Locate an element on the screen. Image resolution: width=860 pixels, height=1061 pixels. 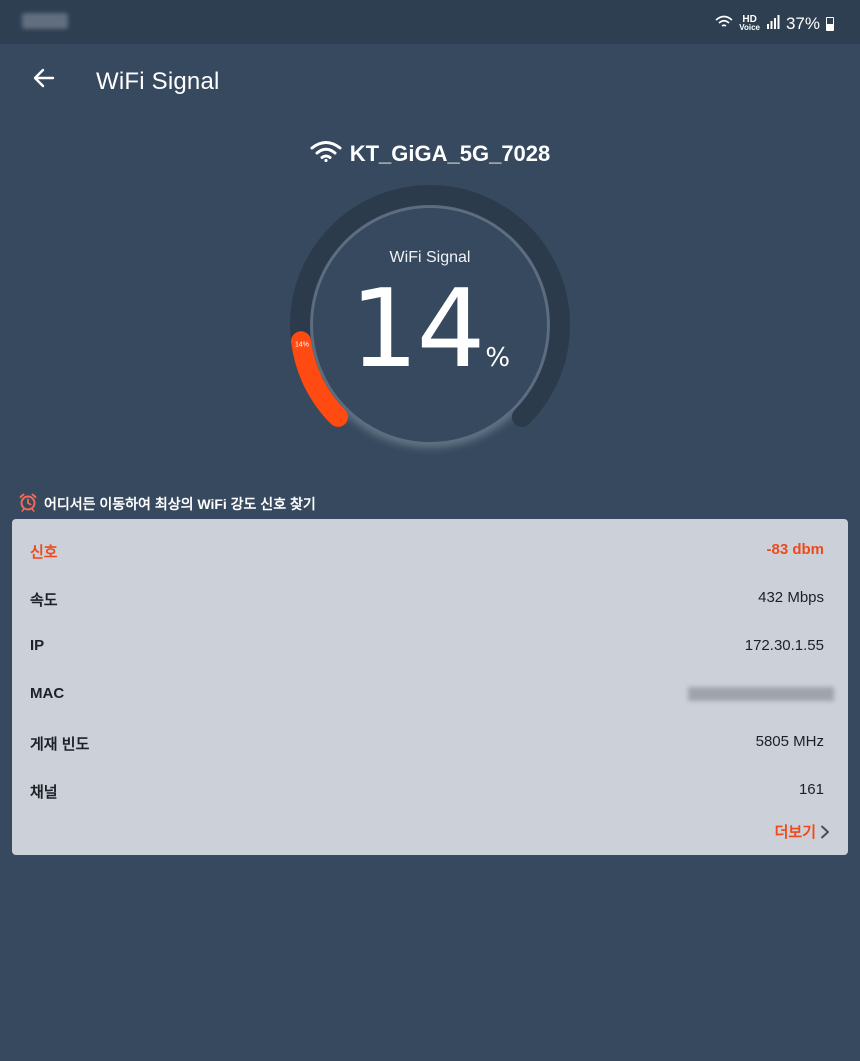
battery-icon is located at coordinates (830, 24).